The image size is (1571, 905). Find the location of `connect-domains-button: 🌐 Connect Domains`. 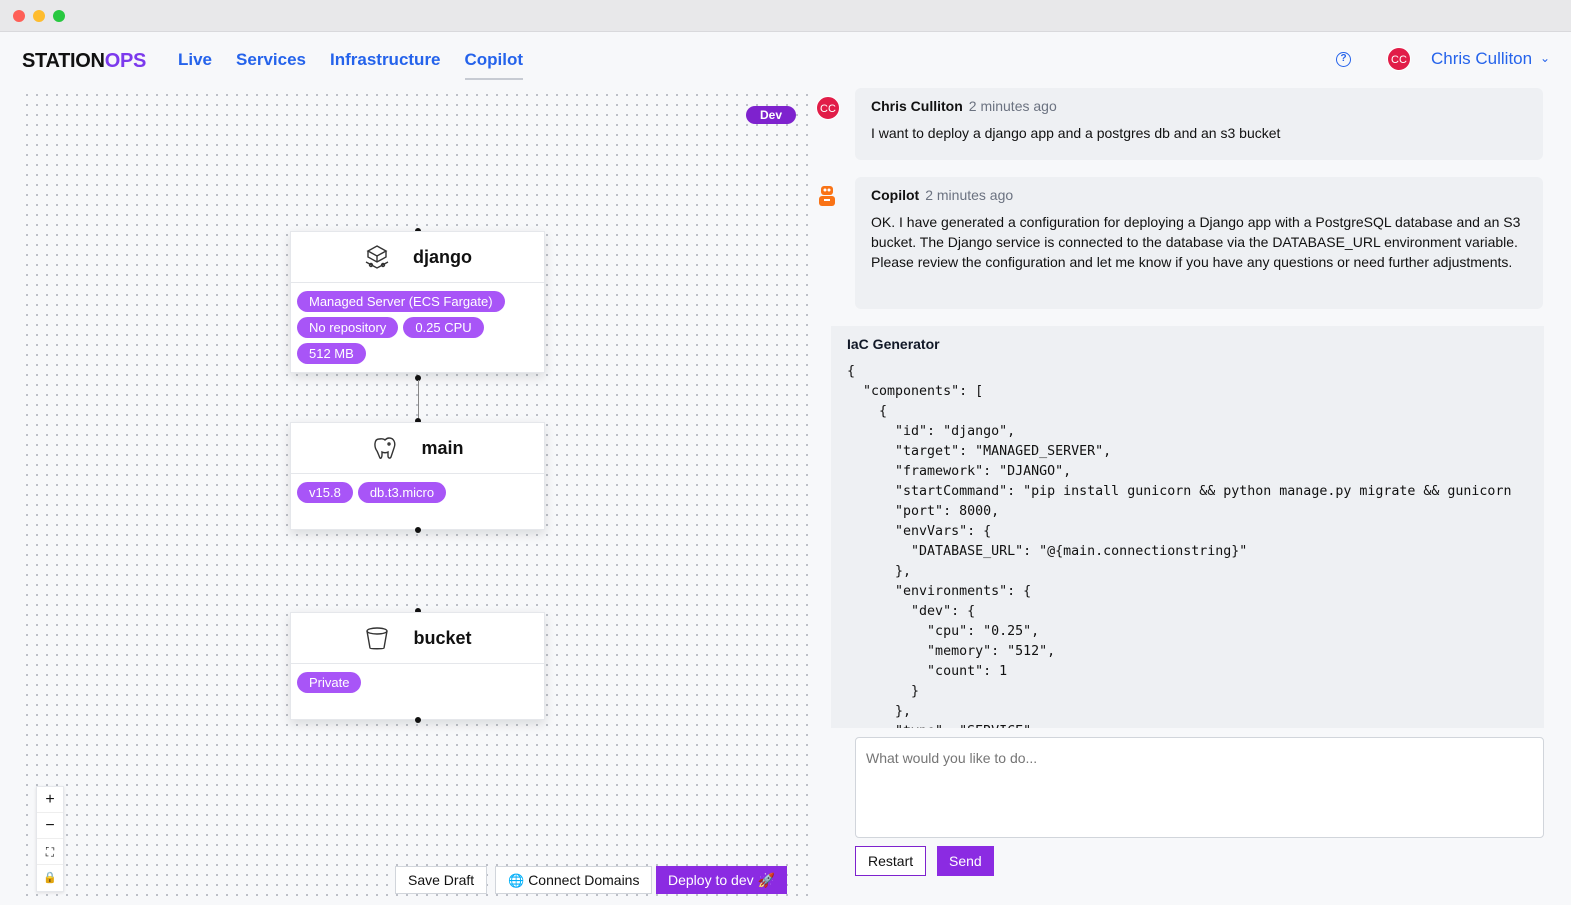

connect-domains-button: 🌐 Connect Domains is located at coordinates (574, 880).